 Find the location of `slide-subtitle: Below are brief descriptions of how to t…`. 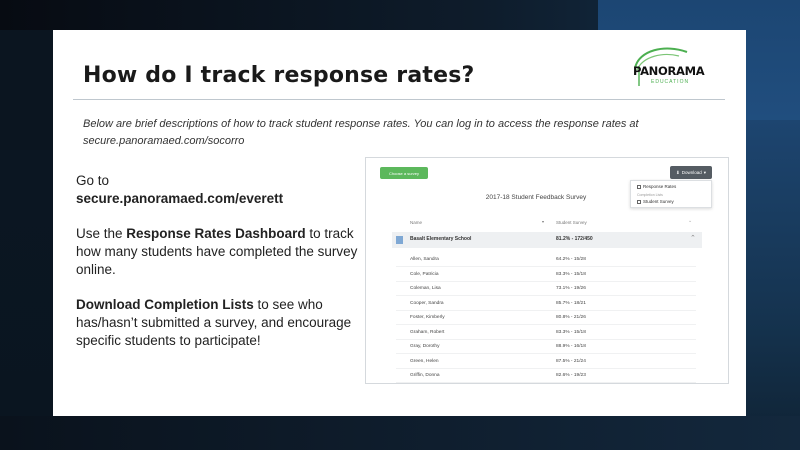

slide-subtitle: Below are brief descriptions of how to t… is located at coordinates (361, 132).